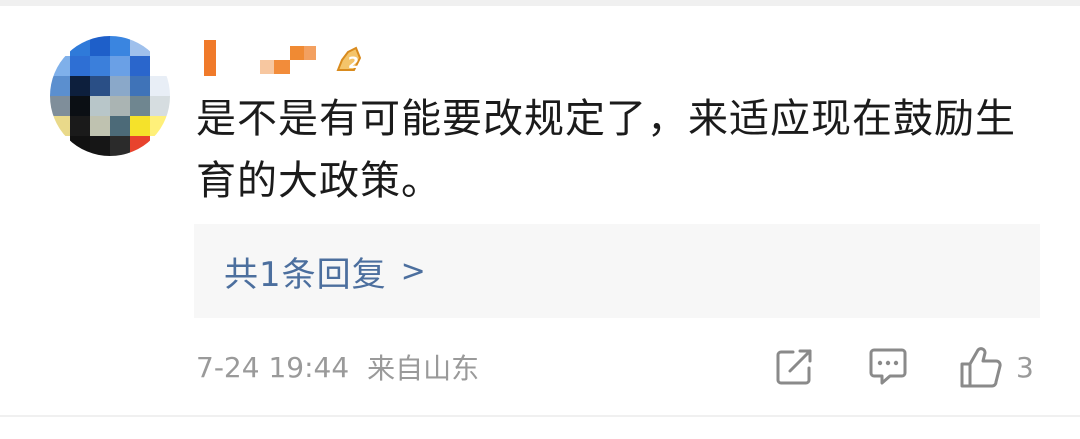 This screenshot has height=439, width=1080. I want to click on fan-badge-icon: 2, so click(350, 60).